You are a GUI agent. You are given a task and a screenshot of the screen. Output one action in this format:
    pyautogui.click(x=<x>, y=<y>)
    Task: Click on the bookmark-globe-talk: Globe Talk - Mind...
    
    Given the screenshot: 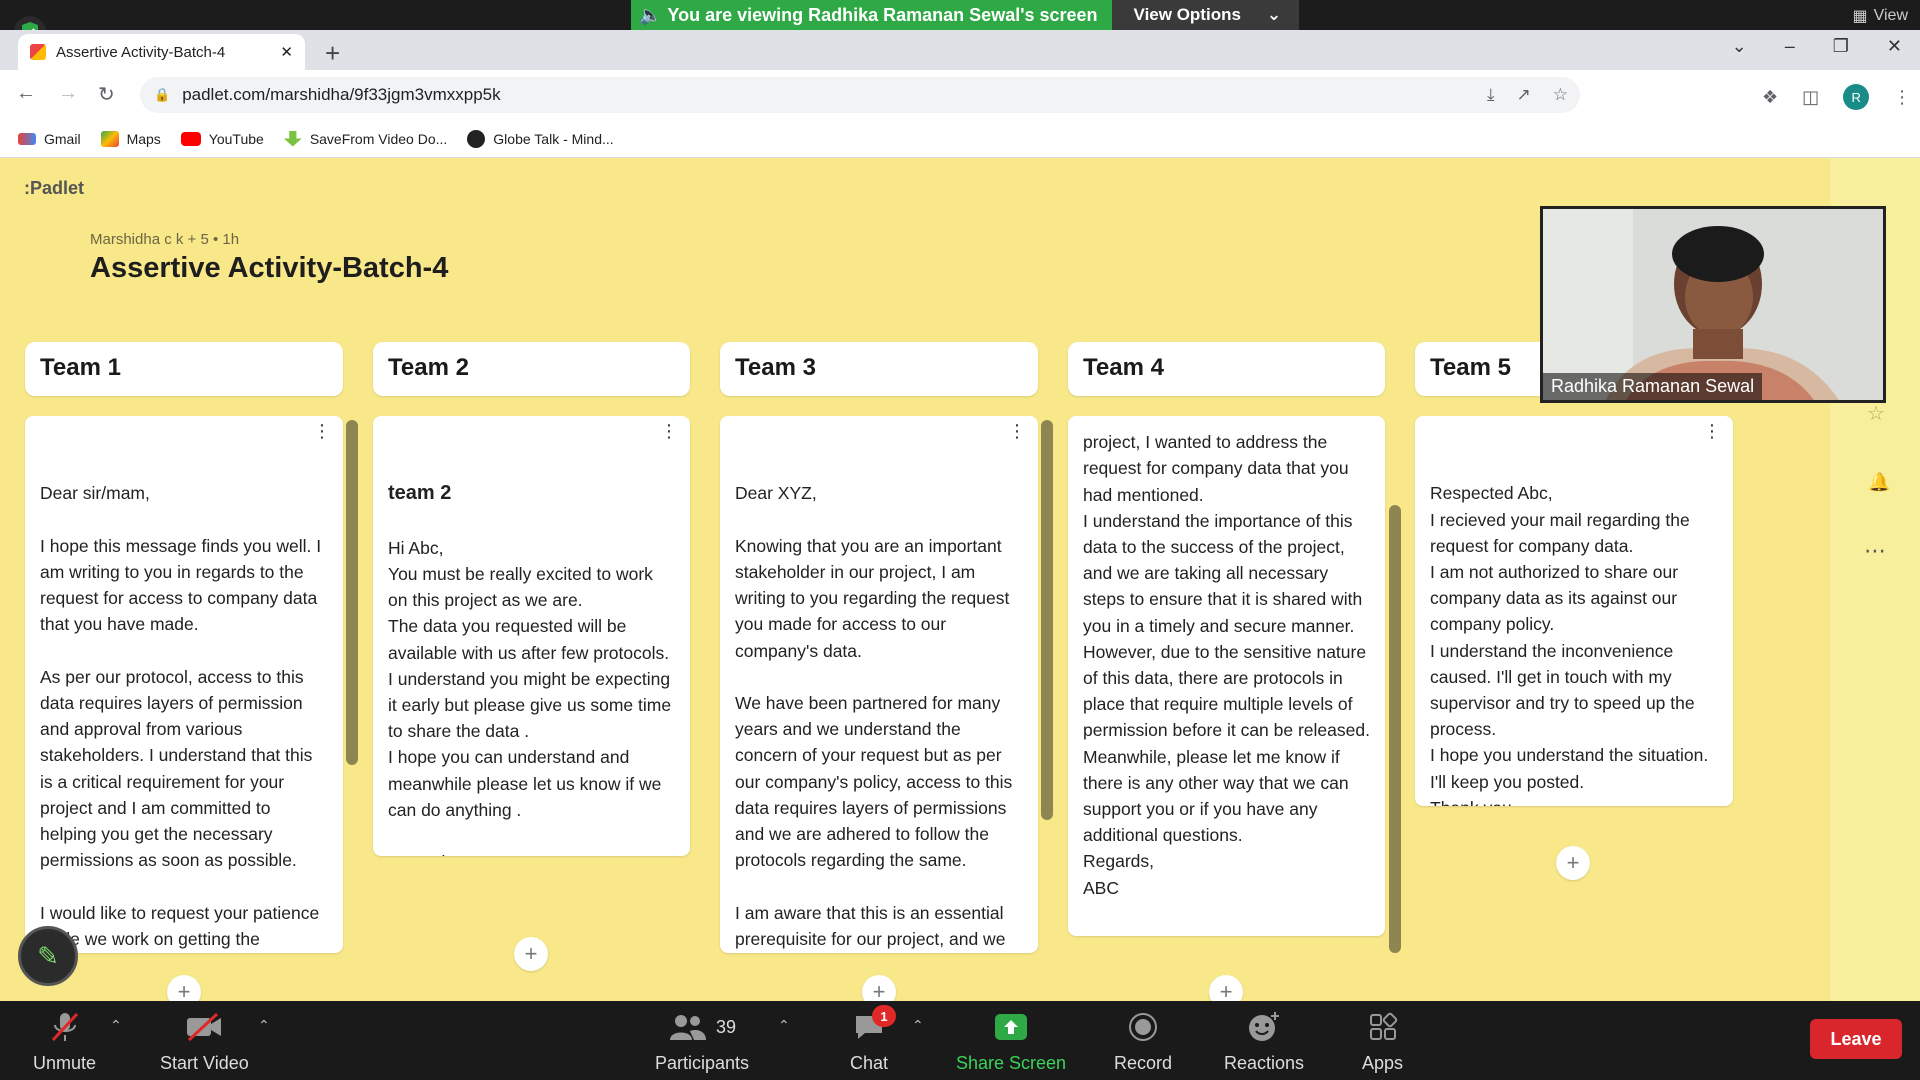 What is the action you would take?
    pyautogui.click(x=540, y=138)
    